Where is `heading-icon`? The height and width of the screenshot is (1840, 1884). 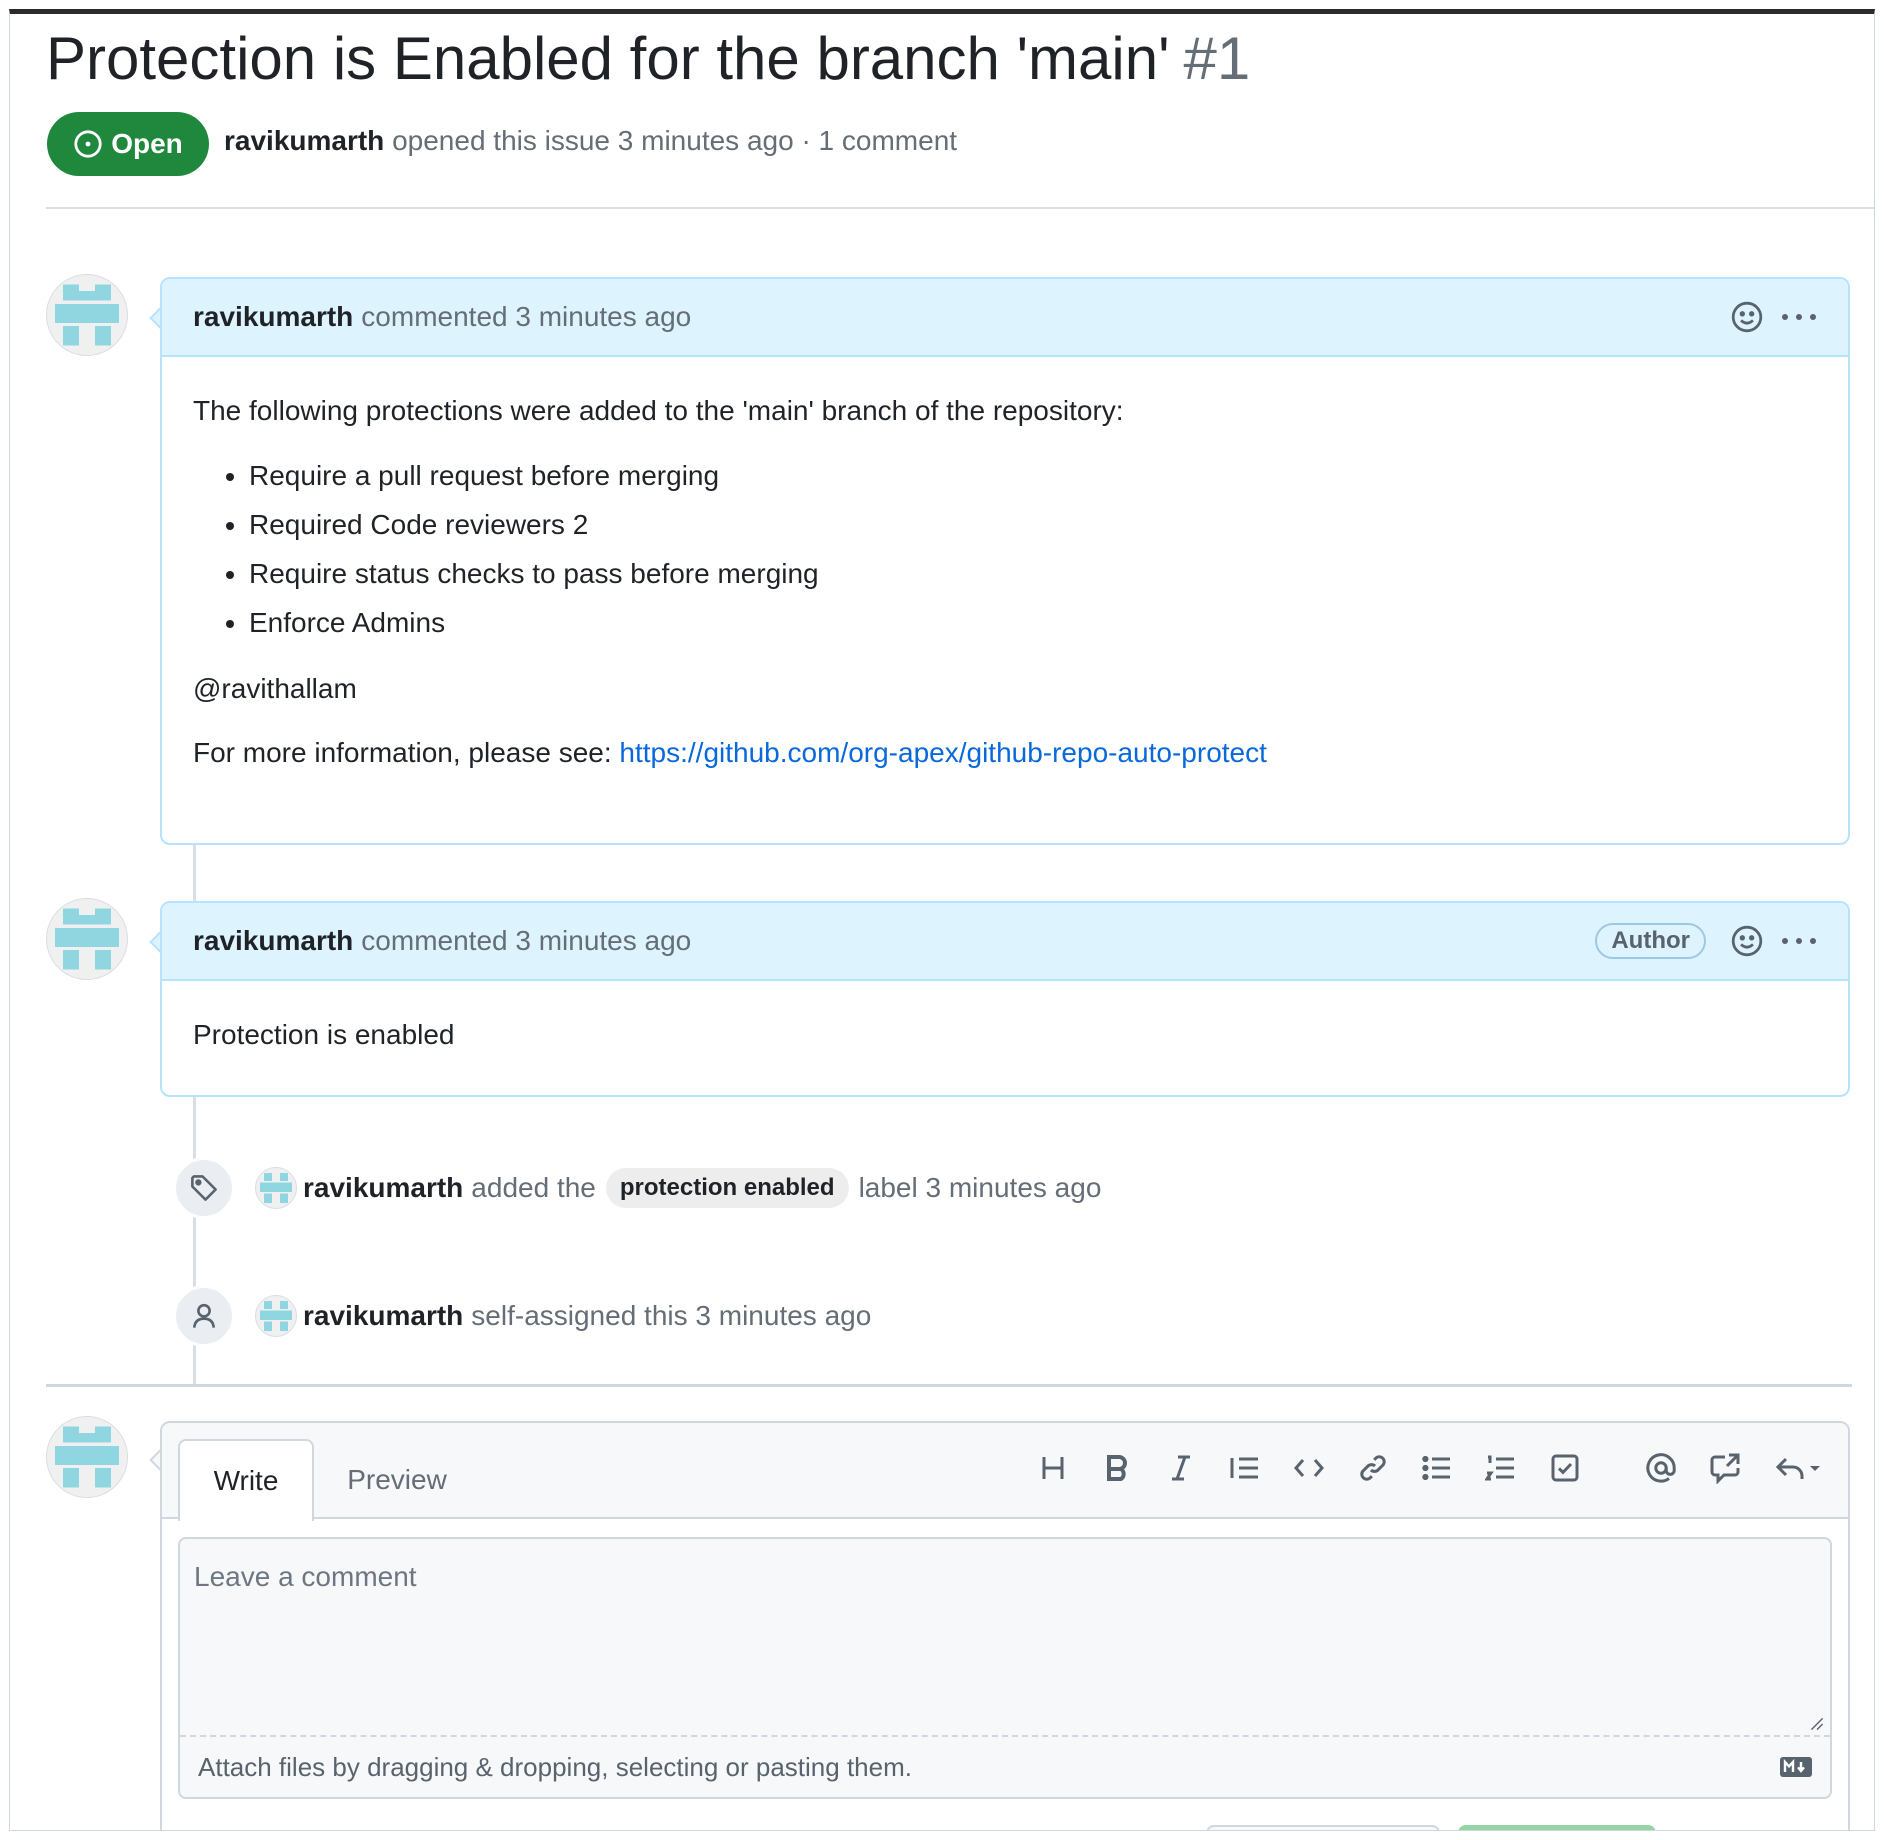 heading-icon is located at coordinates (1053, 1468).